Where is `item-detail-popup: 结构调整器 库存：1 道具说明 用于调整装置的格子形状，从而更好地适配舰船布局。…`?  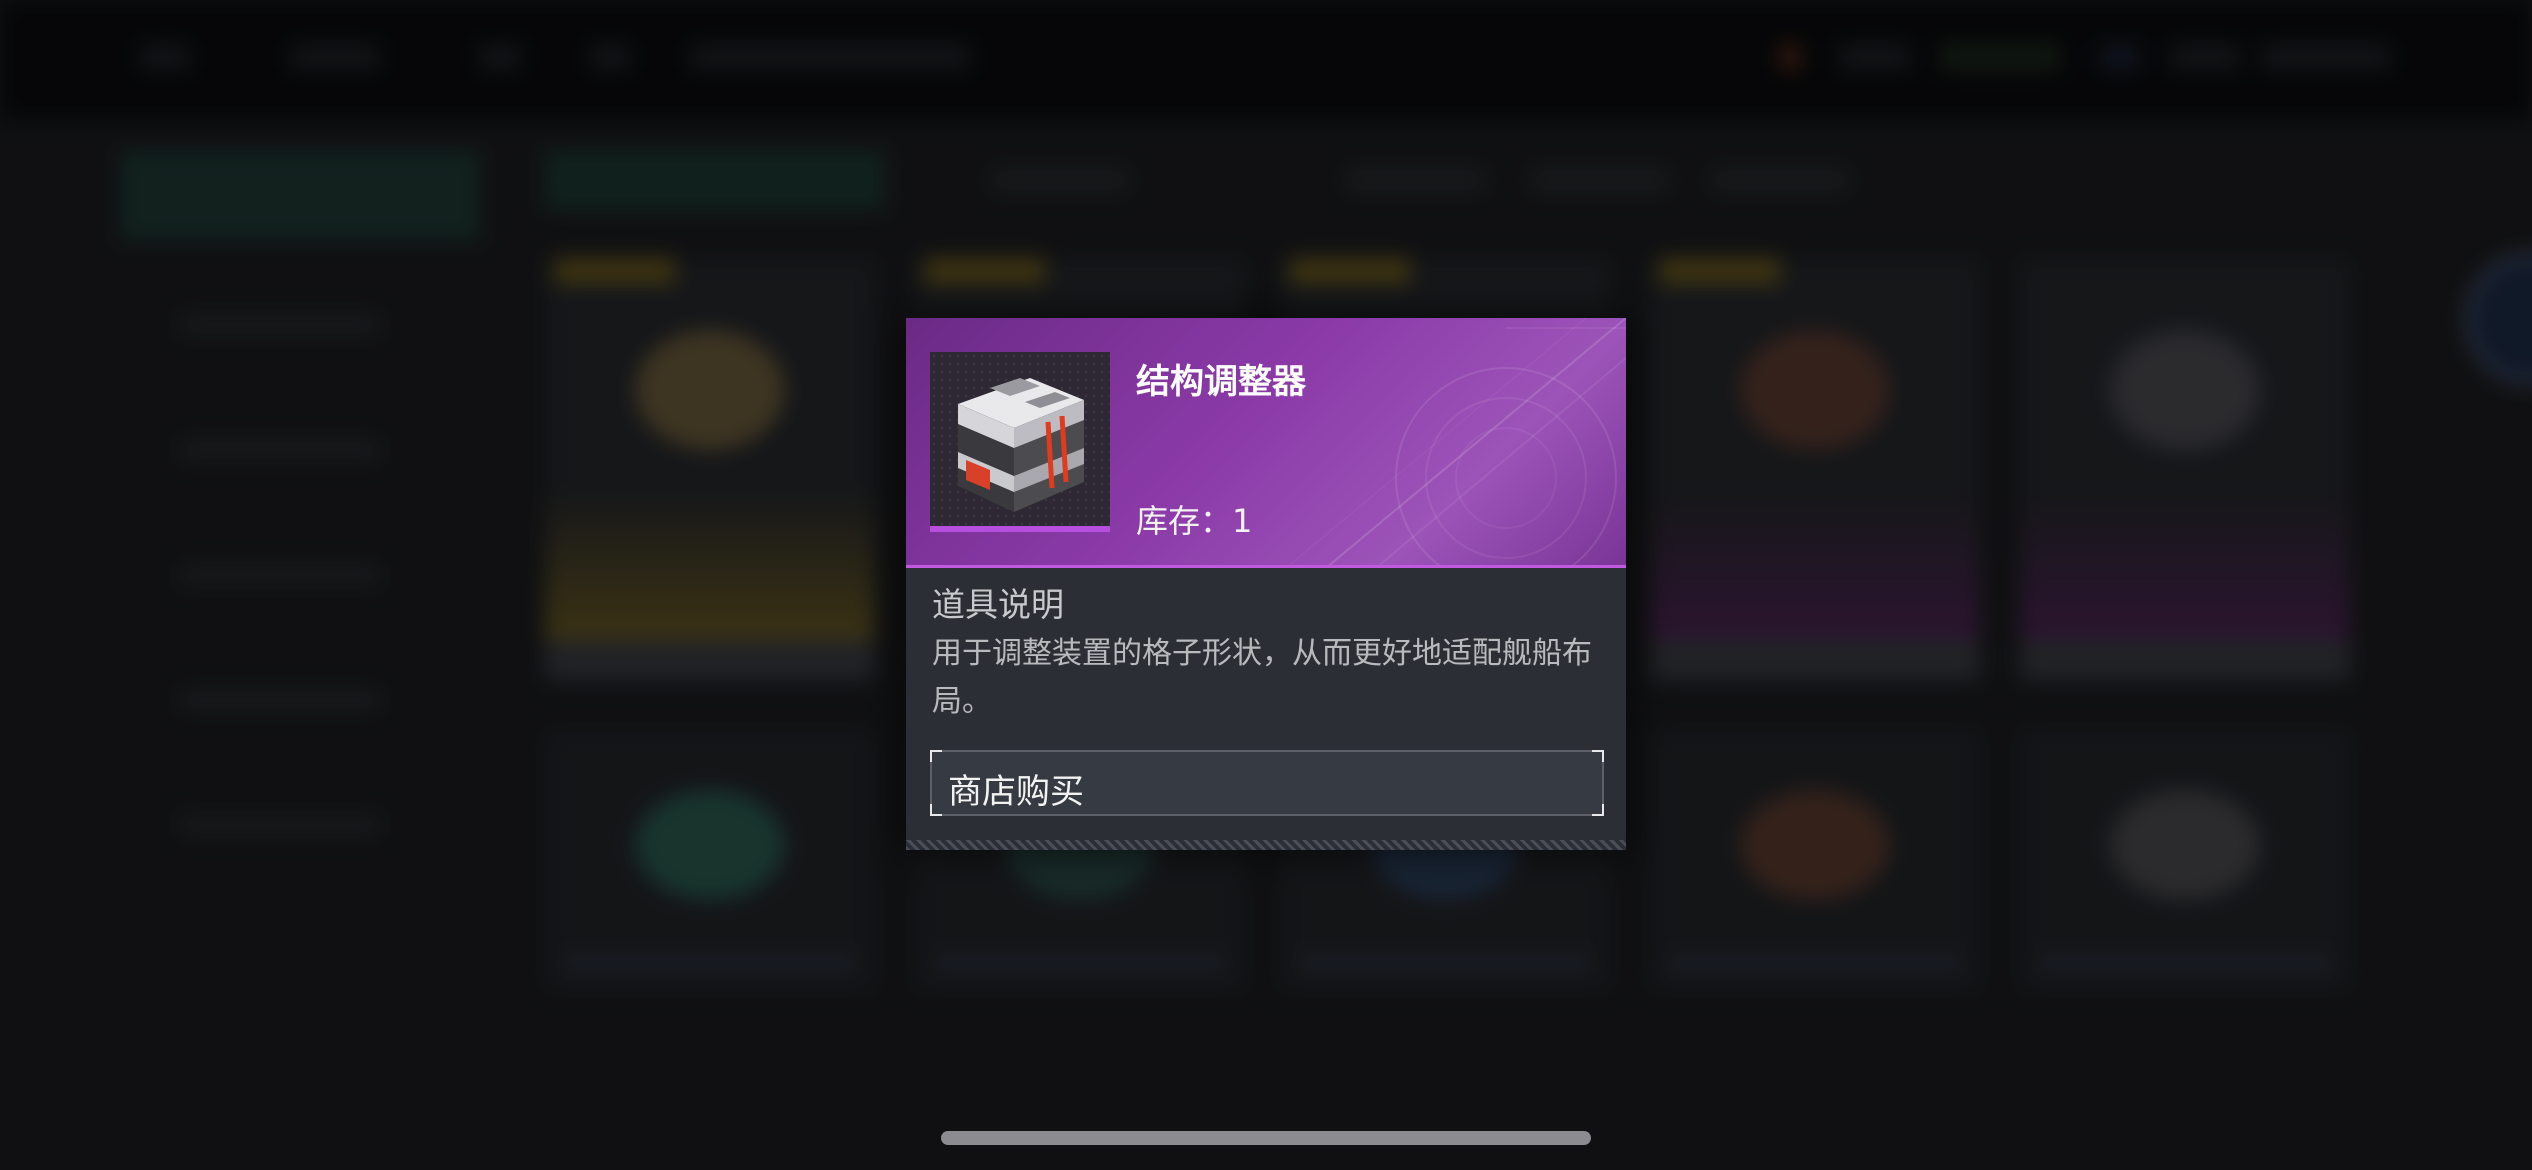
item-detail-popup: 结构调整器 库存：1 道具说明 用于调整装置的格子形状，从而更好地适配舰船布局。… is located at coordinates (1266, 584).